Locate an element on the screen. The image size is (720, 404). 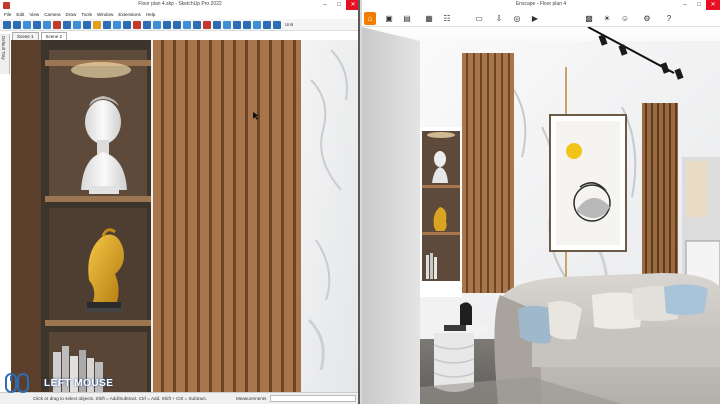
menu-view: View is located at coordinates (34, 15).